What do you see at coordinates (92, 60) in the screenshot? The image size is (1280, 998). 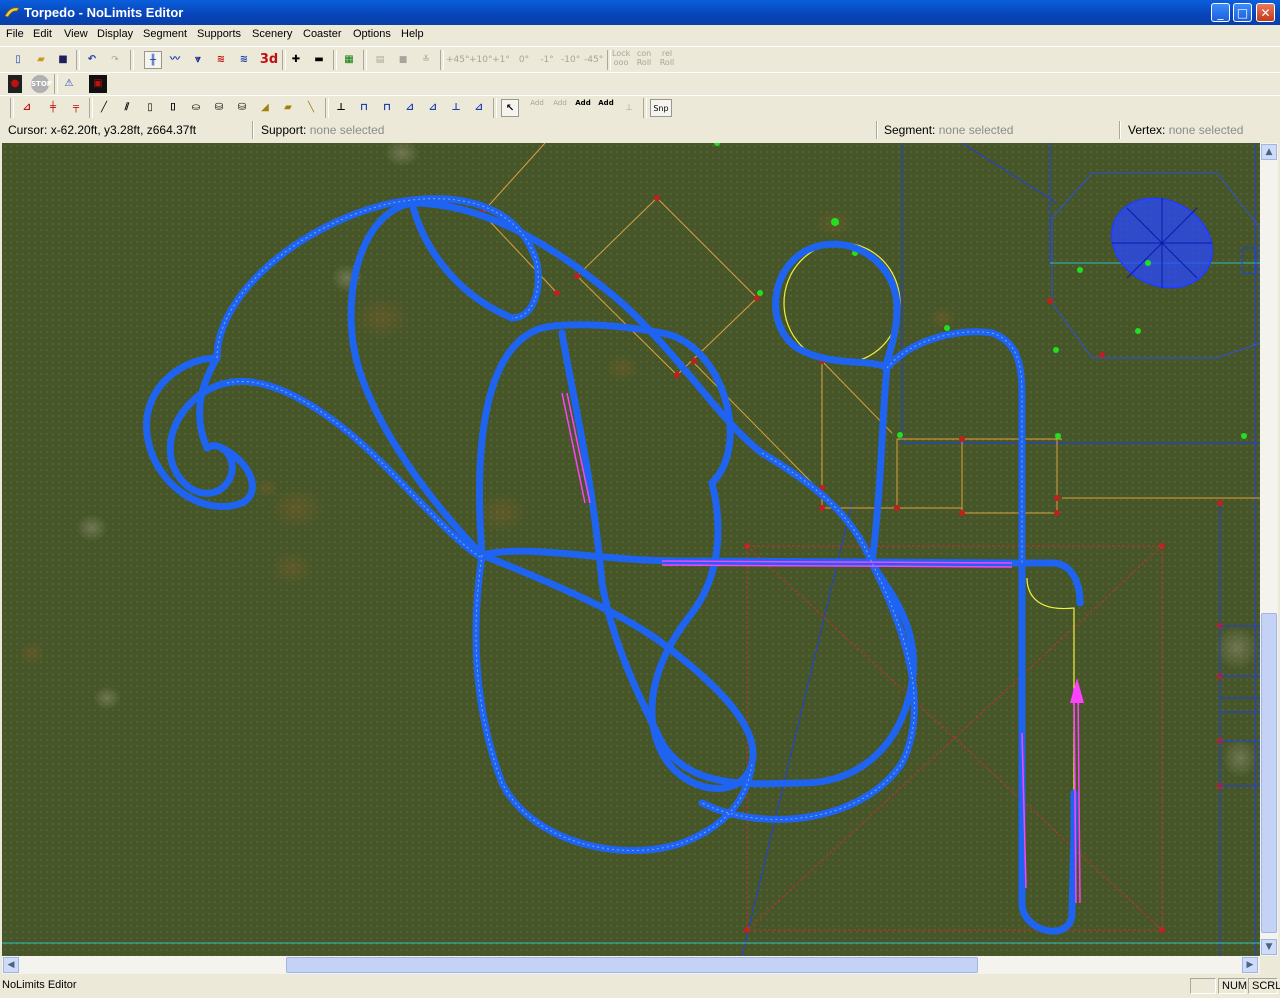 I see `undo-icon: ↶` at bounding box center [92, 60].